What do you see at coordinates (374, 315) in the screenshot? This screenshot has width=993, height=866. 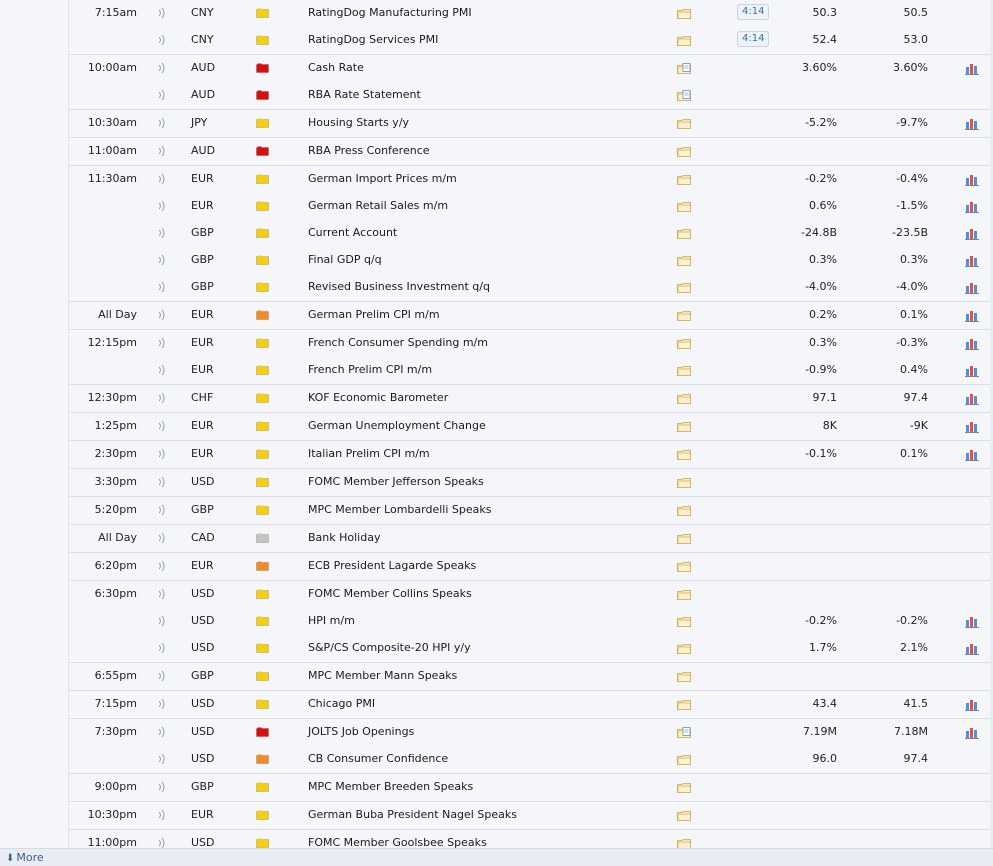 I see `event-title: German Prelim CPI m/m` at bounding box center [374, 315].